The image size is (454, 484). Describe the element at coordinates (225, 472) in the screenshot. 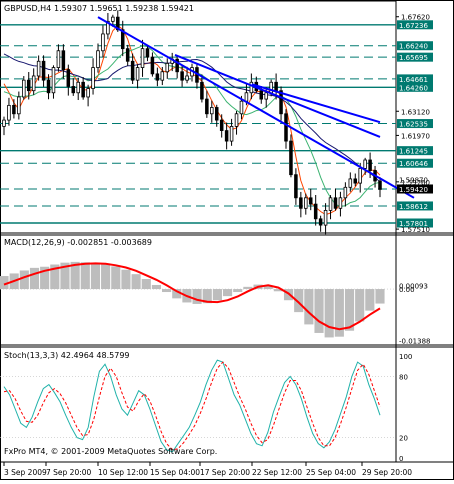

I see `time-label: 17 Sep 20:00` at that location.